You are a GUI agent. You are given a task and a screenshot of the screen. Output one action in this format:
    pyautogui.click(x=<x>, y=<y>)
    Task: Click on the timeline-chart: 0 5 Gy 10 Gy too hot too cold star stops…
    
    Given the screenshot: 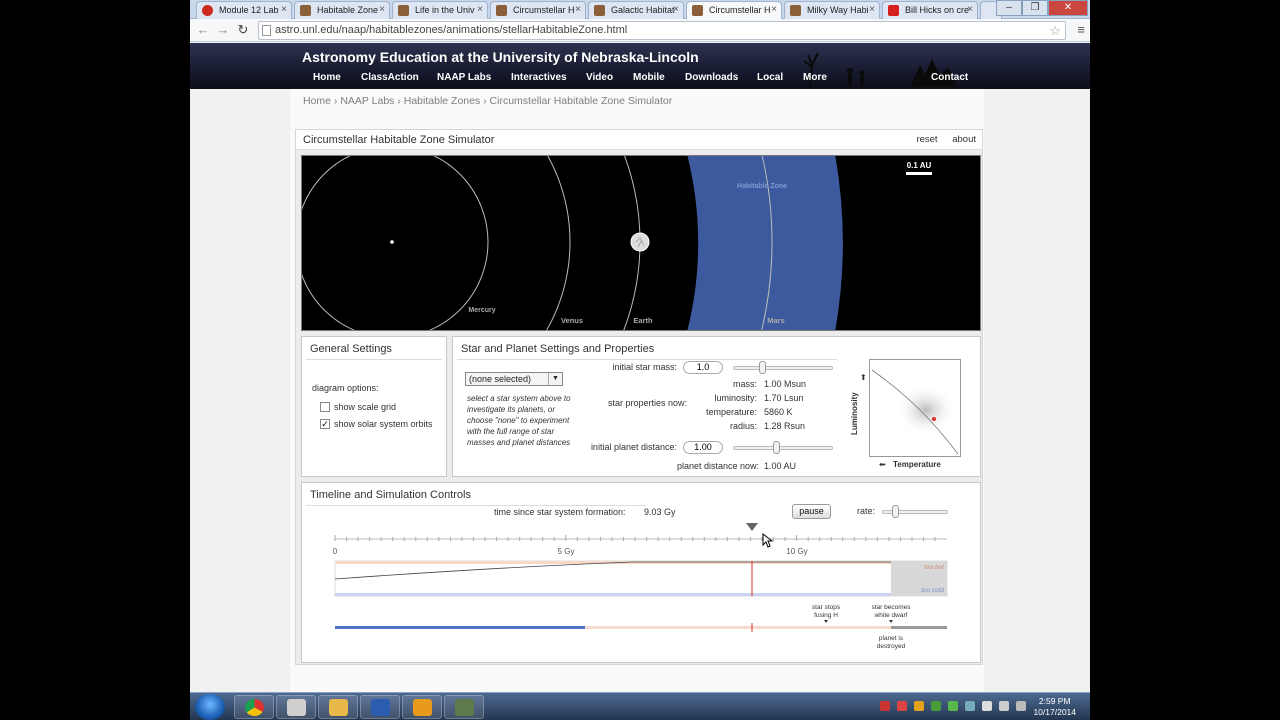 What is the action you would take?
    pyautogui.click(x=641, y=590)
    